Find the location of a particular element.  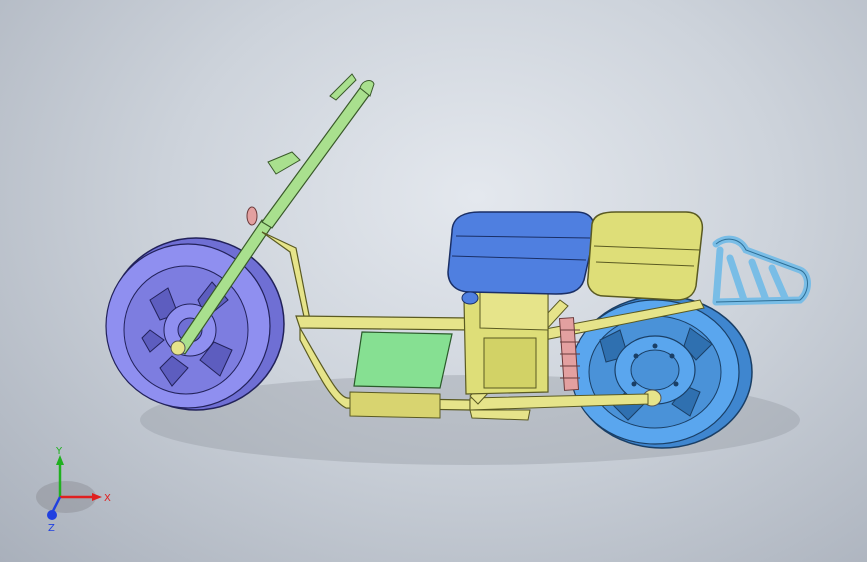

rear-rack is located at coordinates (761, 270).